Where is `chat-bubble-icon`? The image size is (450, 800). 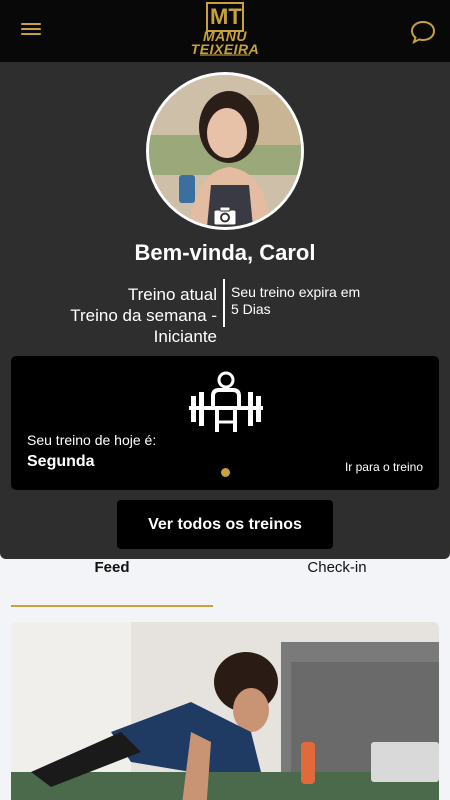
chat-bubble-icon is located at coordinates (423, 32).